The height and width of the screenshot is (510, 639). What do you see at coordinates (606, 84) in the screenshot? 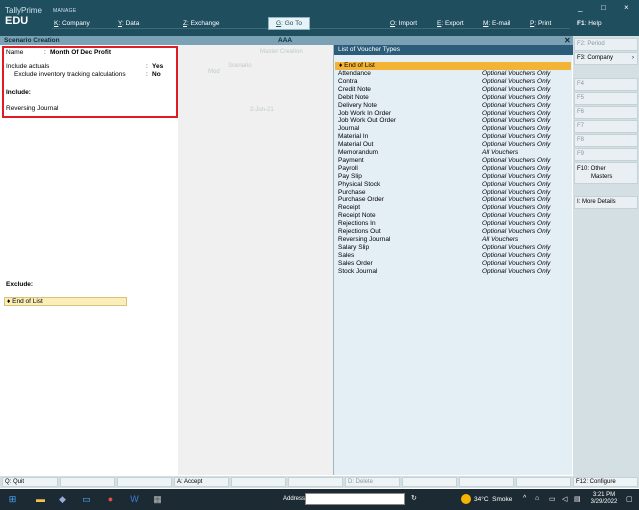
I see `f4-button: F4` at bounding box center [606, 84].